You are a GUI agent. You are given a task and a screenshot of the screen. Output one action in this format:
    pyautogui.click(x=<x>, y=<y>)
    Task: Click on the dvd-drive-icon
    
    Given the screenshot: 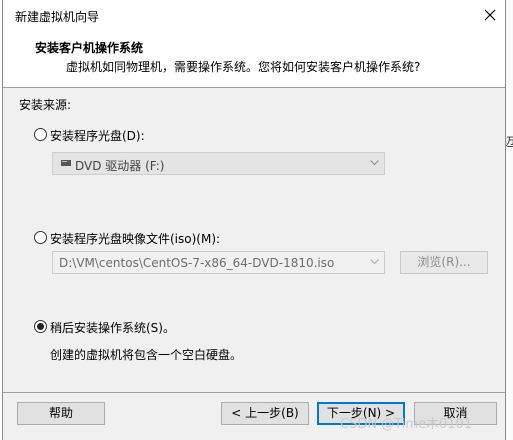 What is the action you would take?
    pyautogui.click(x=66, y=163)
    